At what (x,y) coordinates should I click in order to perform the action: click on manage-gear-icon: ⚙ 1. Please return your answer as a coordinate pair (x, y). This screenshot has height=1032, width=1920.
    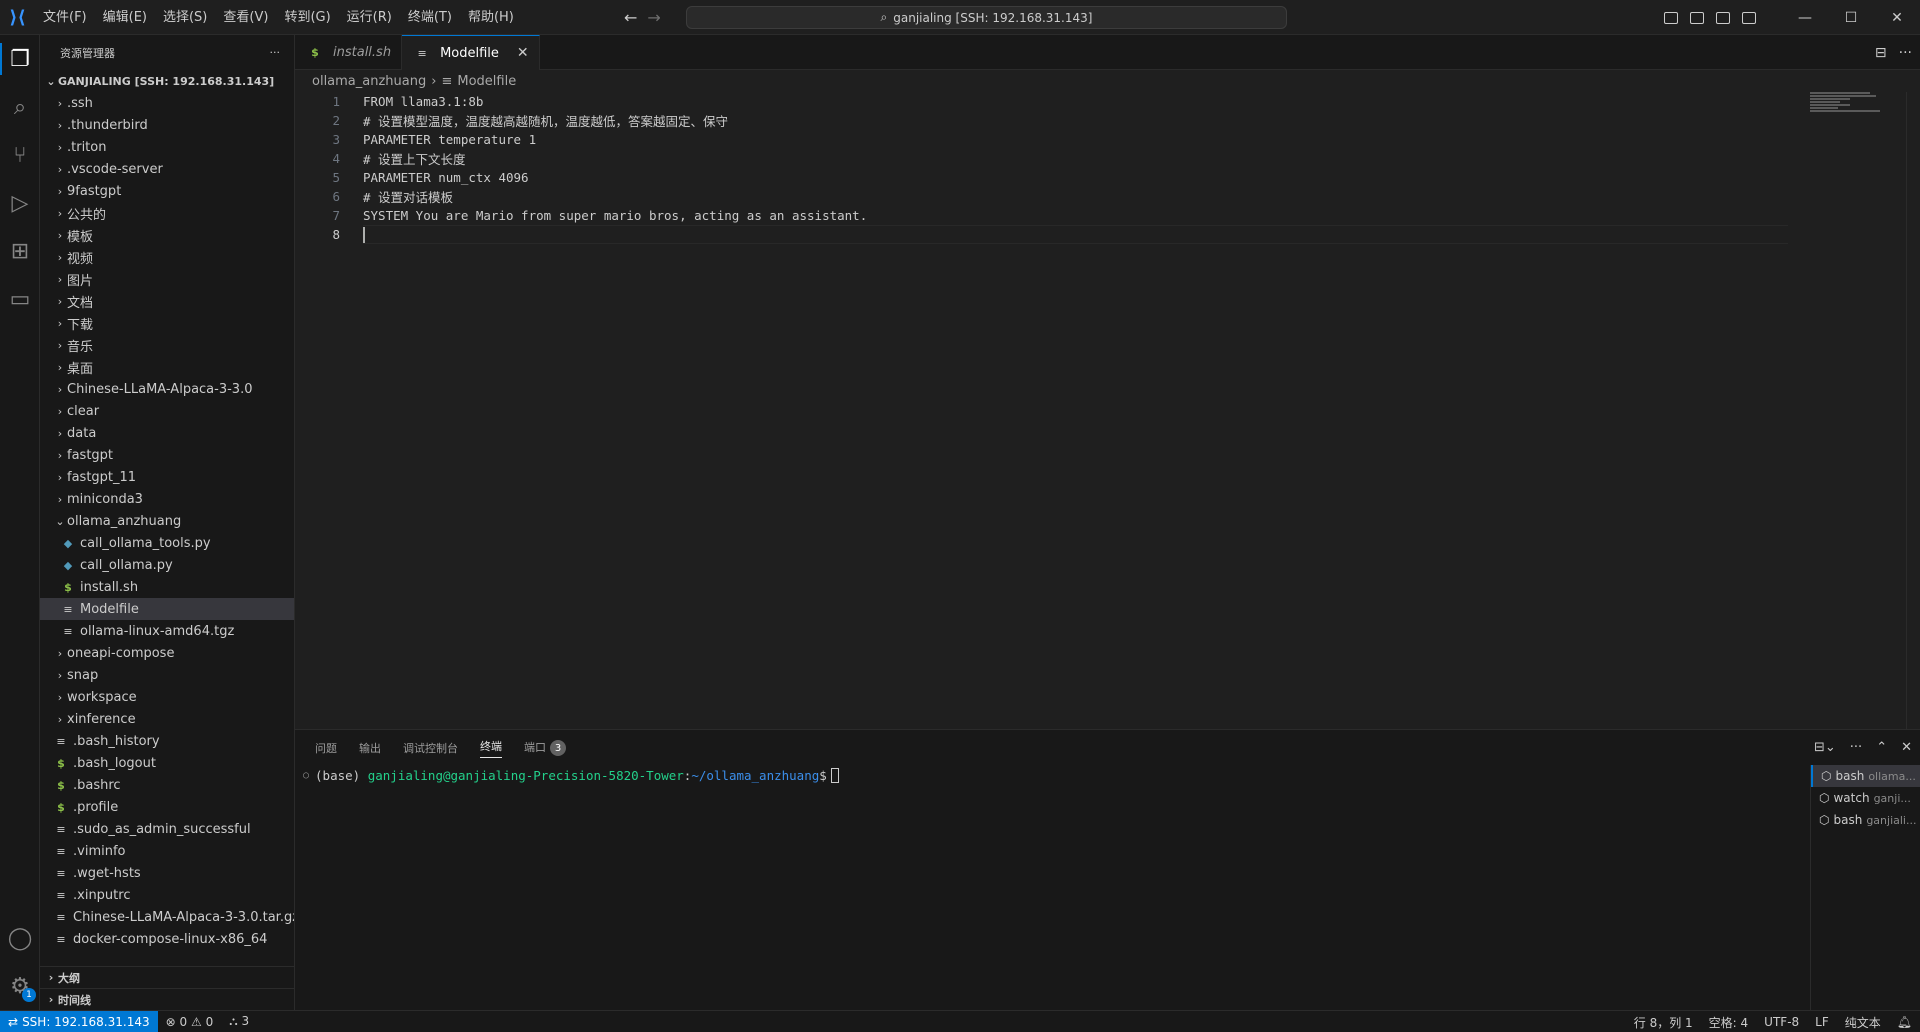
    Looking at the image, I should click on (20, 986).